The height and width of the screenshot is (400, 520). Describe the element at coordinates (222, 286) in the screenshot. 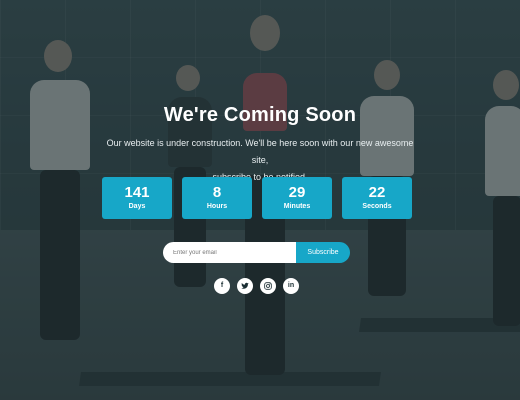

I see `facebook-icon: f` at that location.